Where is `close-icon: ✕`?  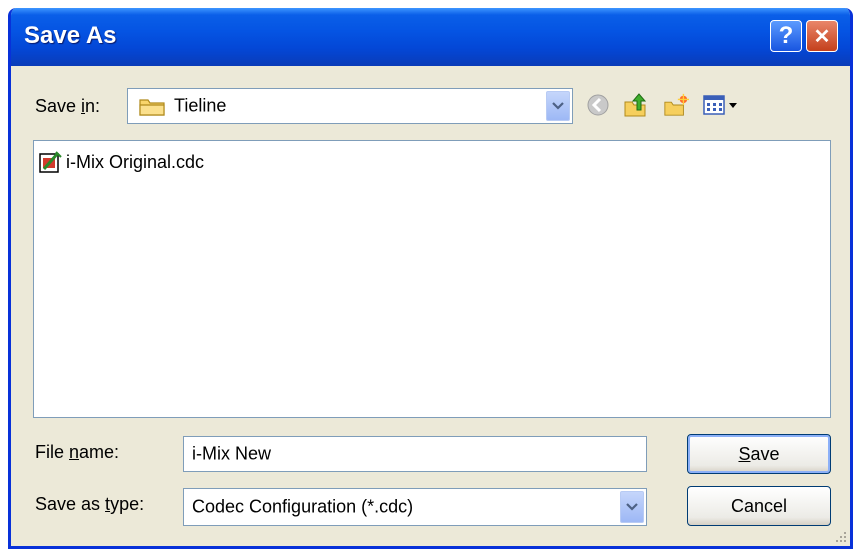 close-icon: ✕ is located at coordinates (822, 36).